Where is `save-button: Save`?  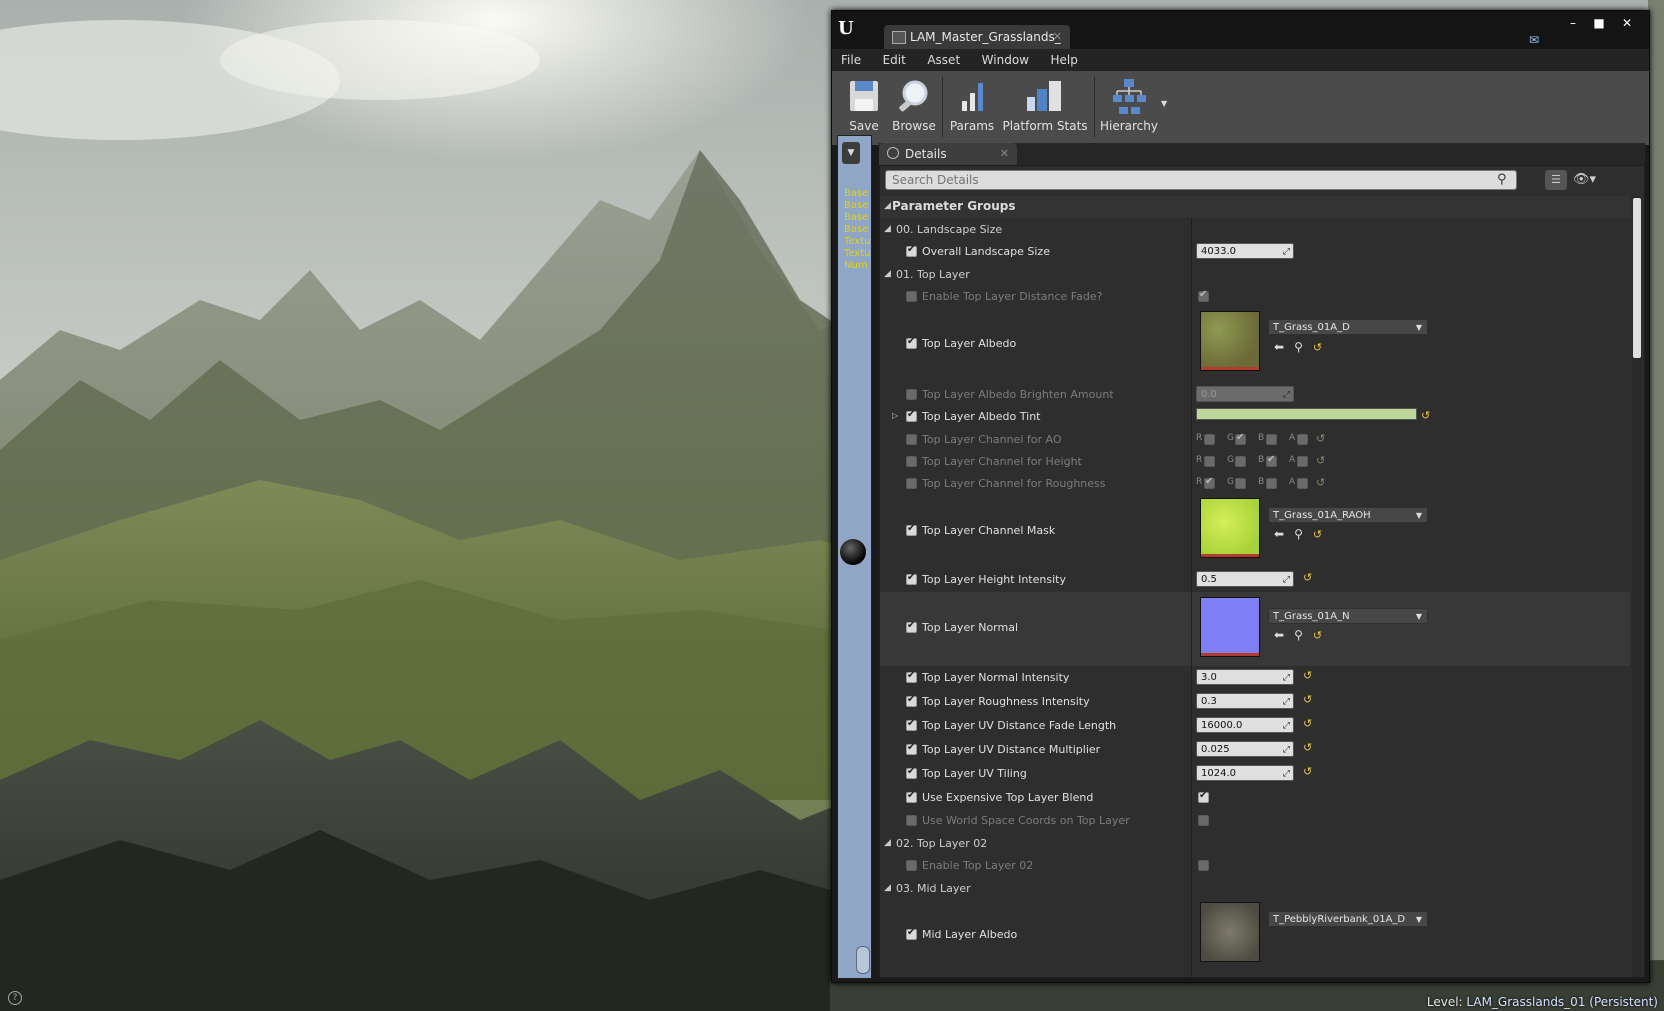 save-button: Save is located at coordinates (864, 108).